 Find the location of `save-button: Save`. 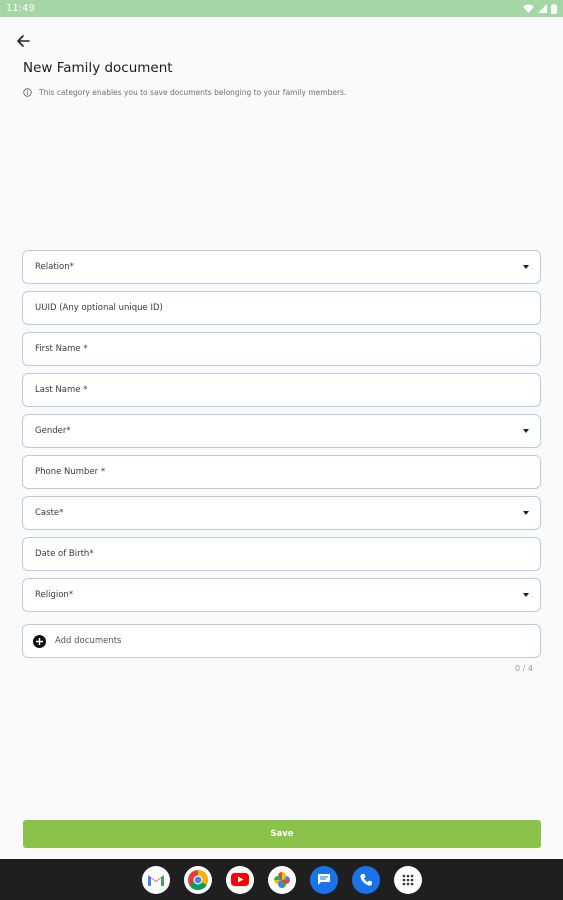

save-button: Save is located at coordinates (282, 834).